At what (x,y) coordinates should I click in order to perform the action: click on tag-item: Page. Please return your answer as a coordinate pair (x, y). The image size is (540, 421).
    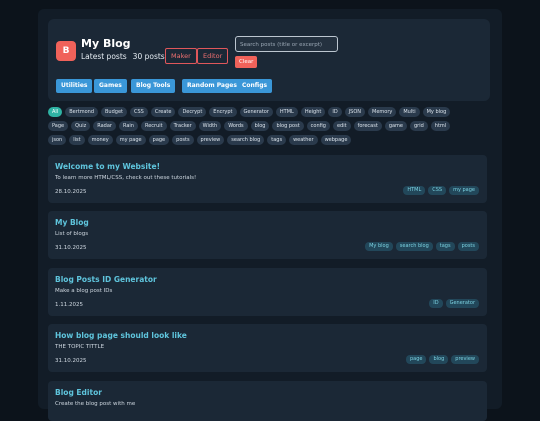
    Looking at the image, I should click on (58, 126).